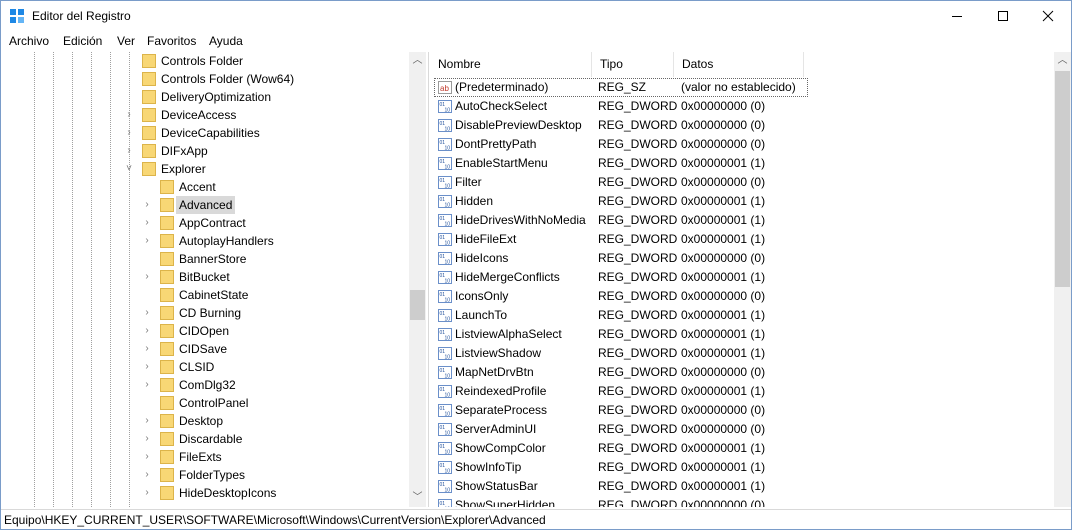 Image resolution: width=1072 pixels, height=530 pixels. What do you see at coordinates (184, 151) in the screenshot?
I see `tree-item-label: DIFxApp` at bounding box center [184, 151].